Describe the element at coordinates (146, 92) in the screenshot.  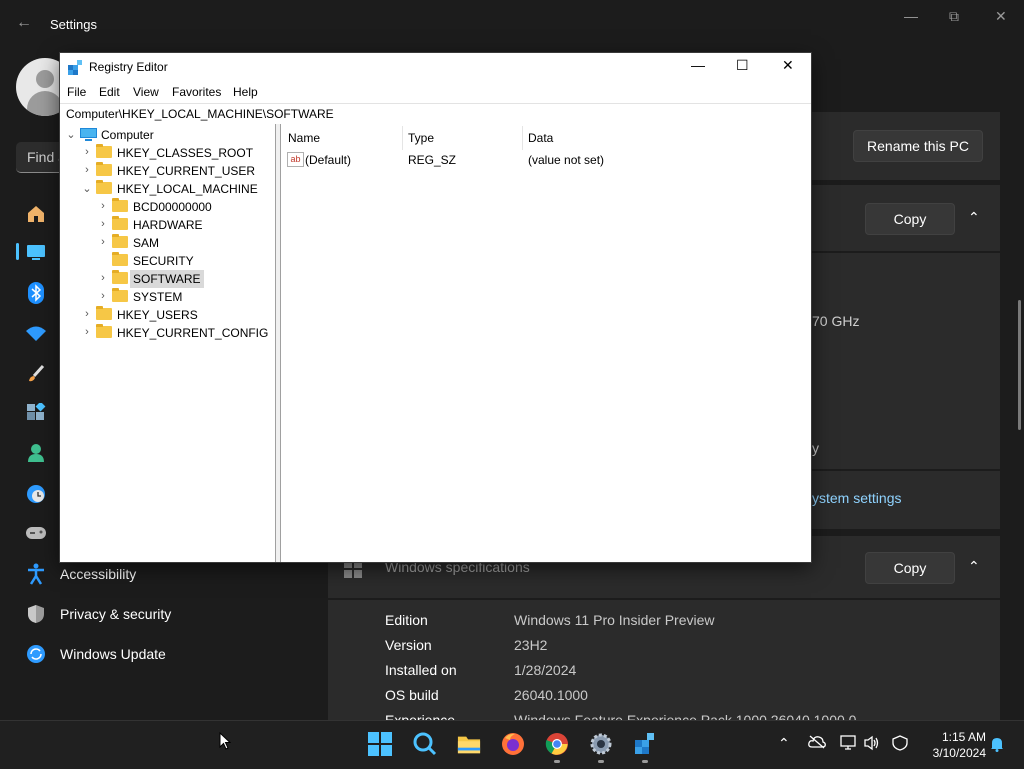
I see `menu-view: View` at that location.